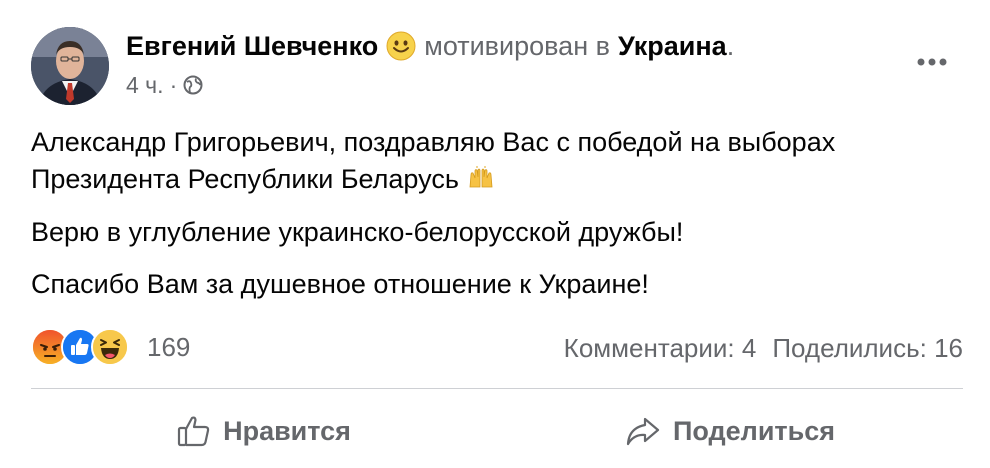  I want to click on reaction-count: 169, so click(169, 346).